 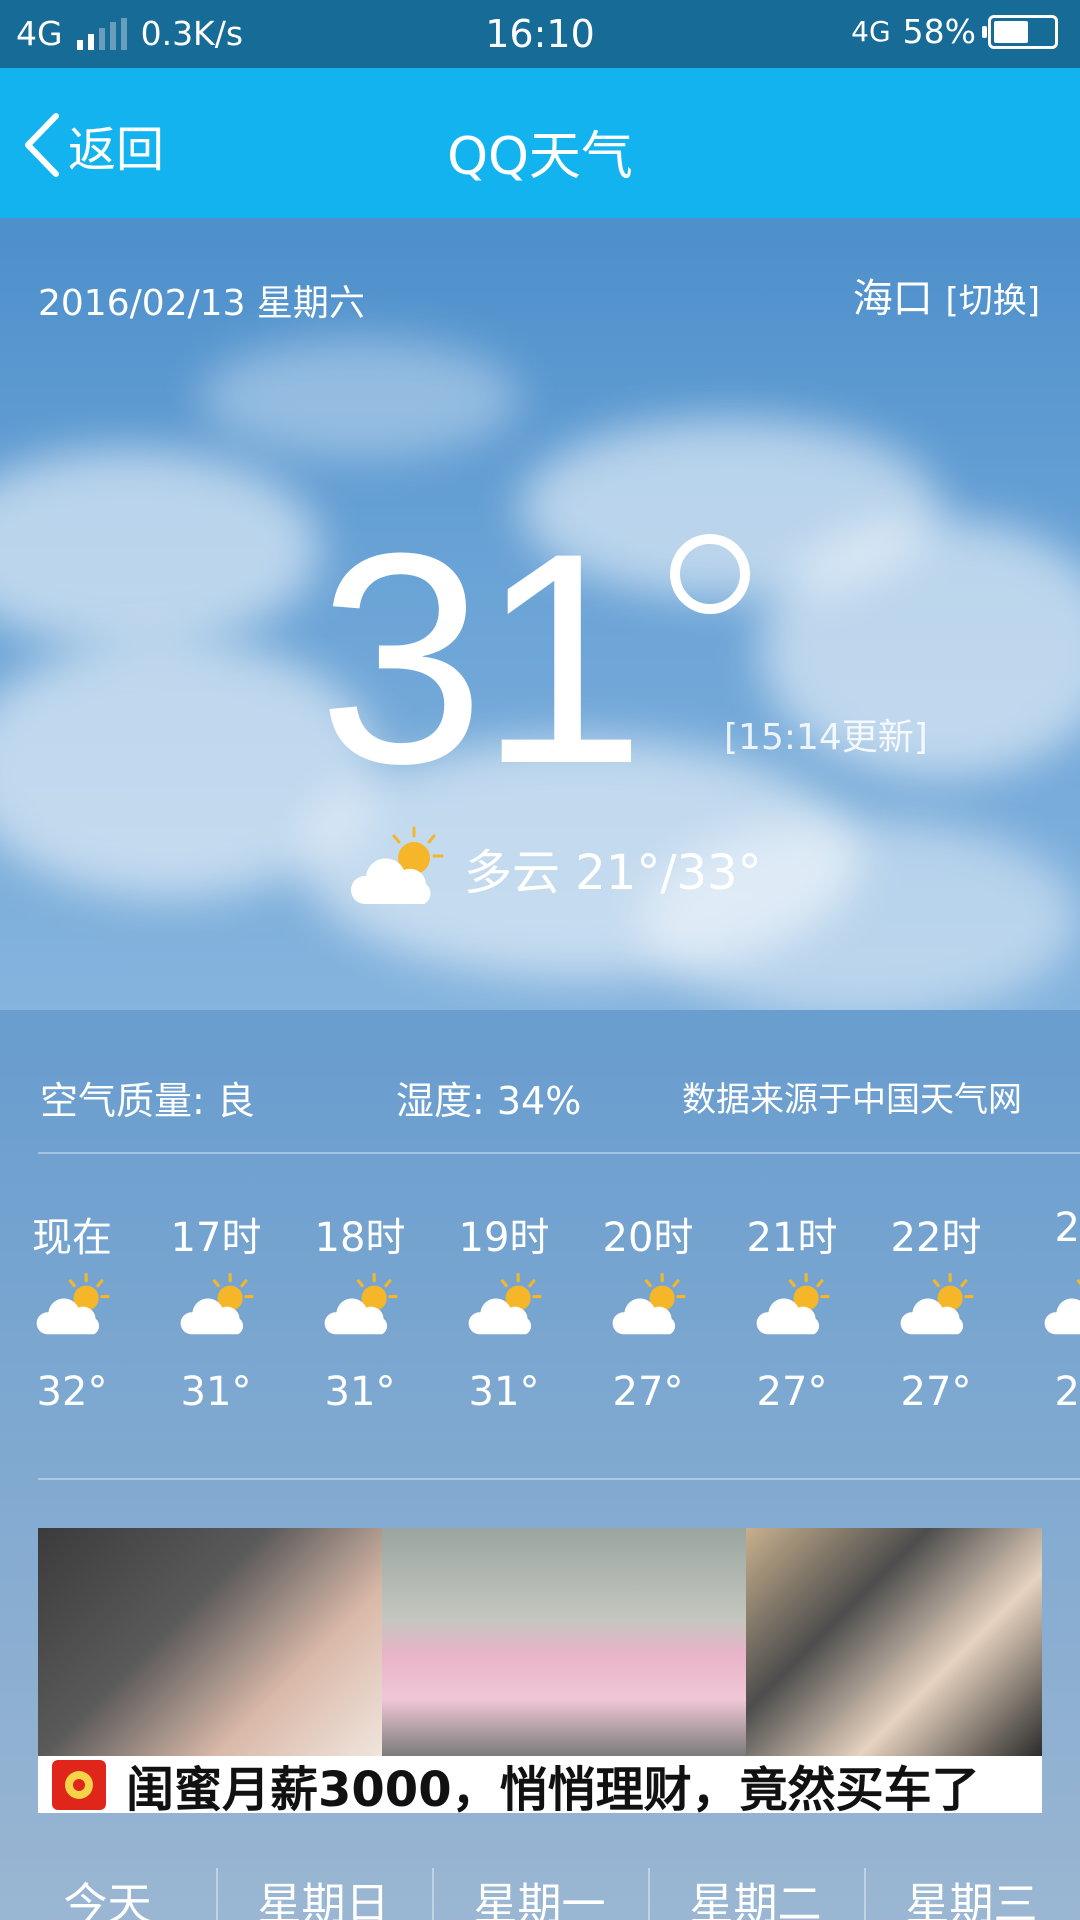 I want to click on weekly-tabs: 今天 星期日 星期一 星期二 星期三, so click(x=540, y=1884).